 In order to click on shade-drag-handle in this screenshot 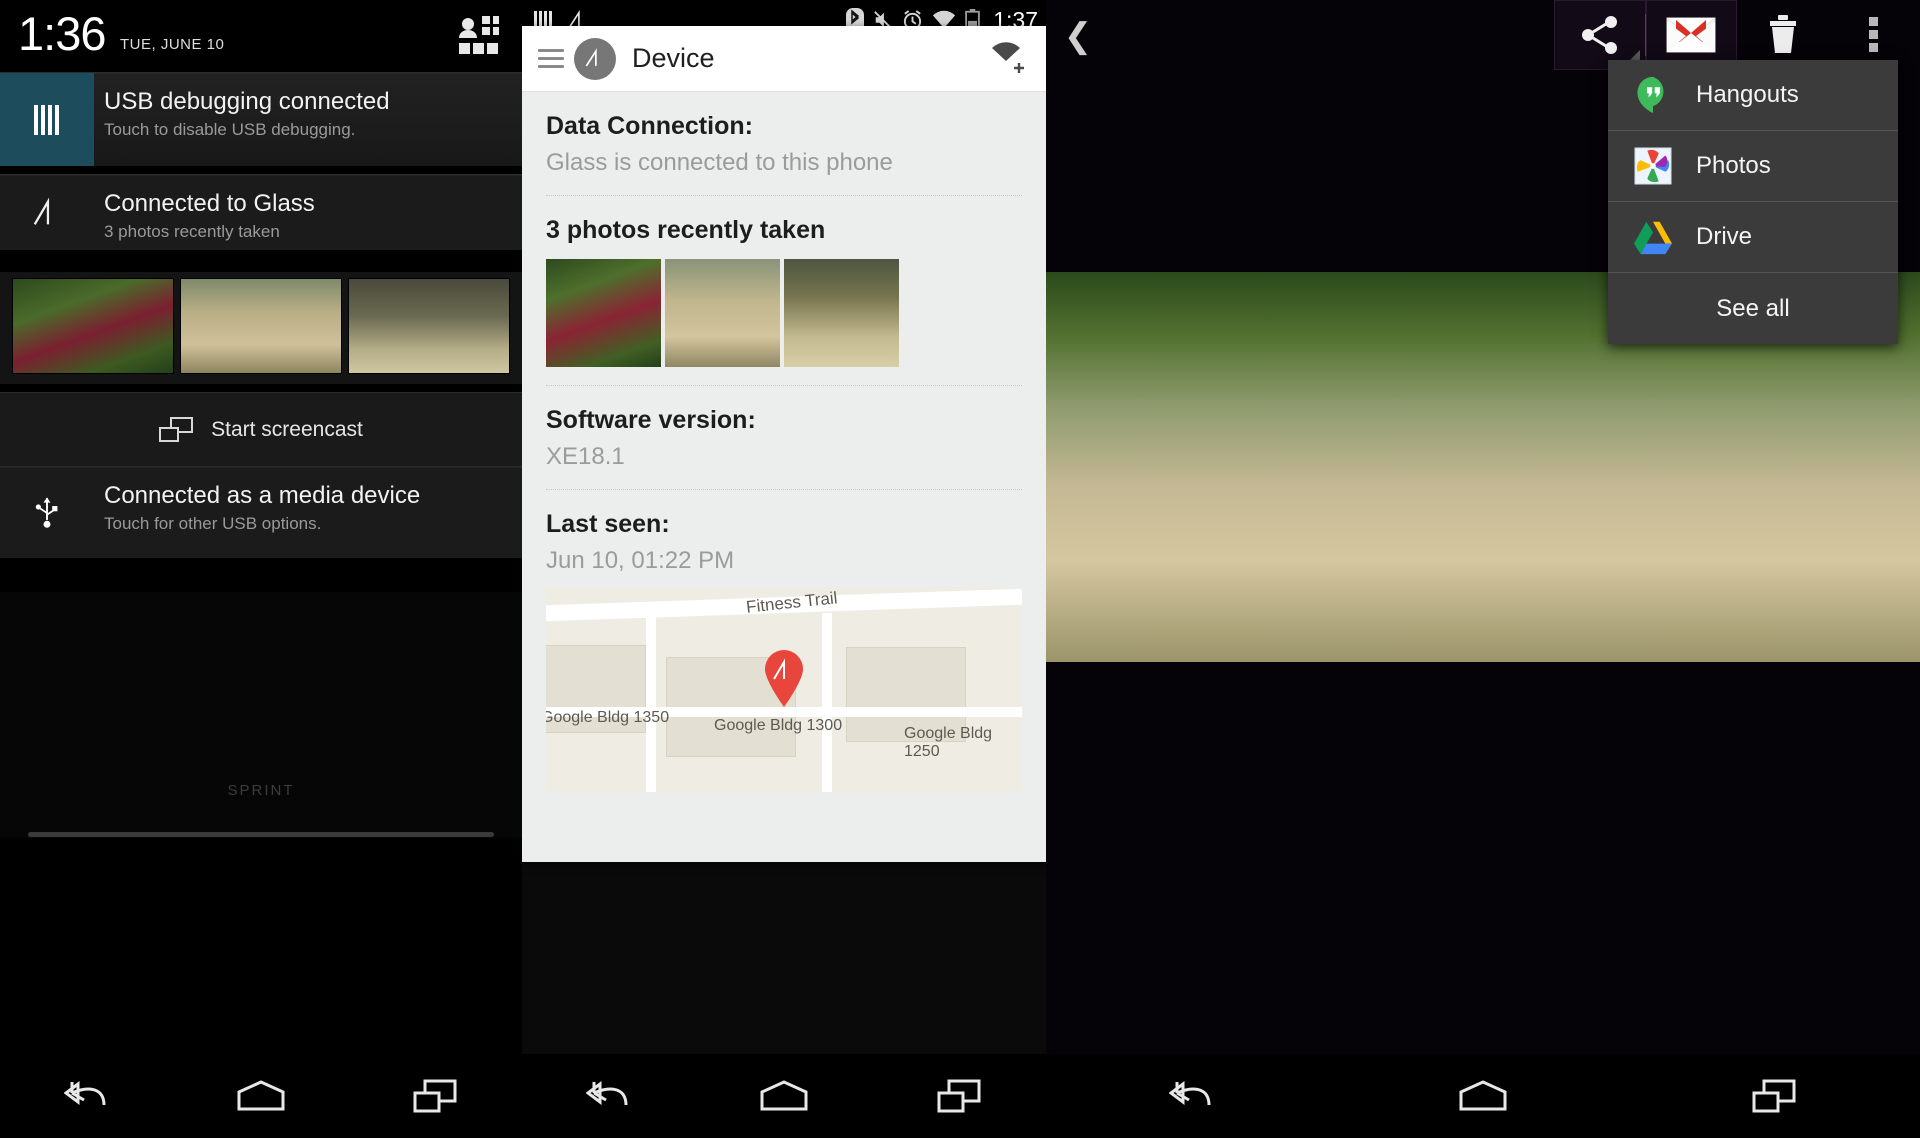, I will do `click(261, 834)`.